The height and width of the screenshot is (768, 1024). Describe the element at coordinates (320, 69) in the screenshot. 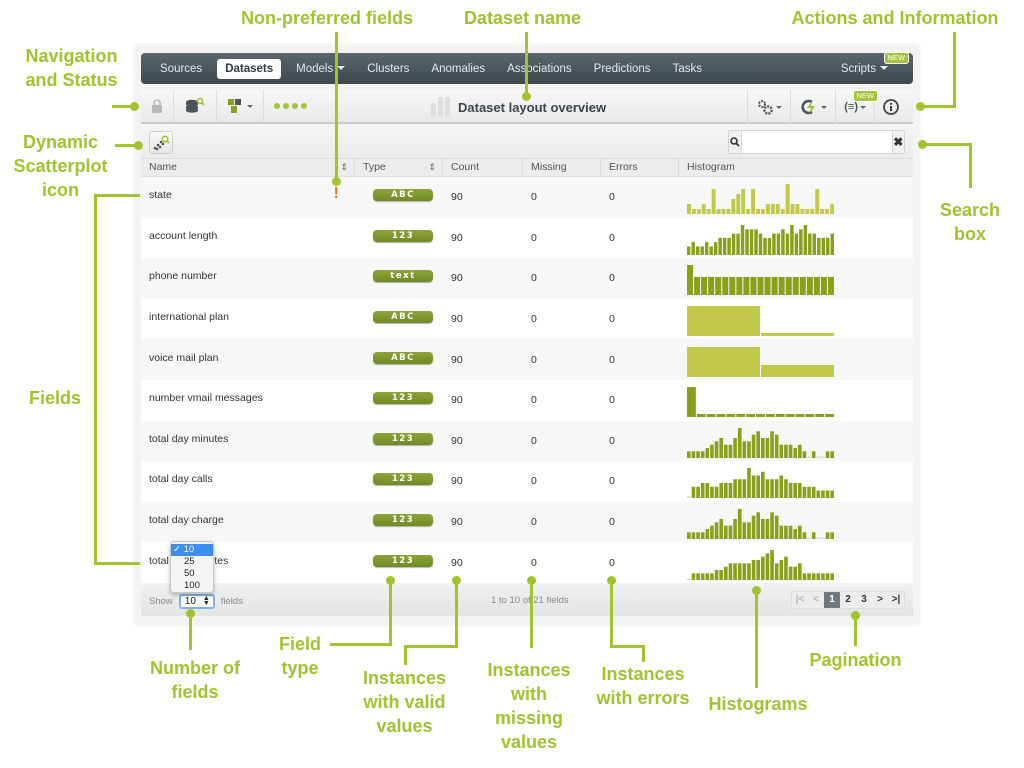

I see `nav-models: Models` at that location.